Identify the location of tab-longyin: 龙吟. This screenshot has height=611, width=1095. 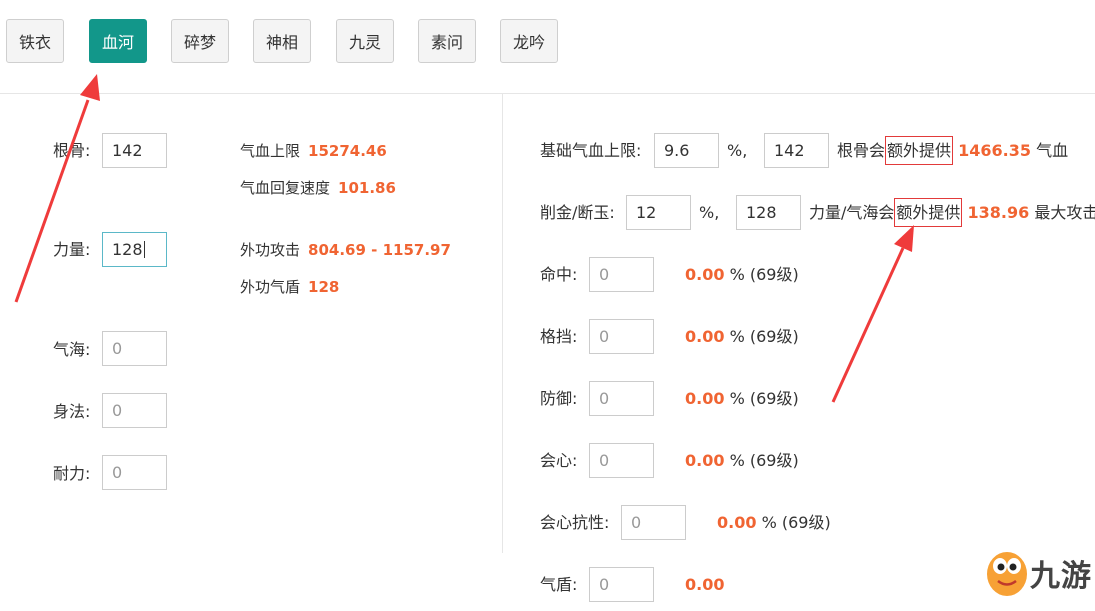
(529, 41).